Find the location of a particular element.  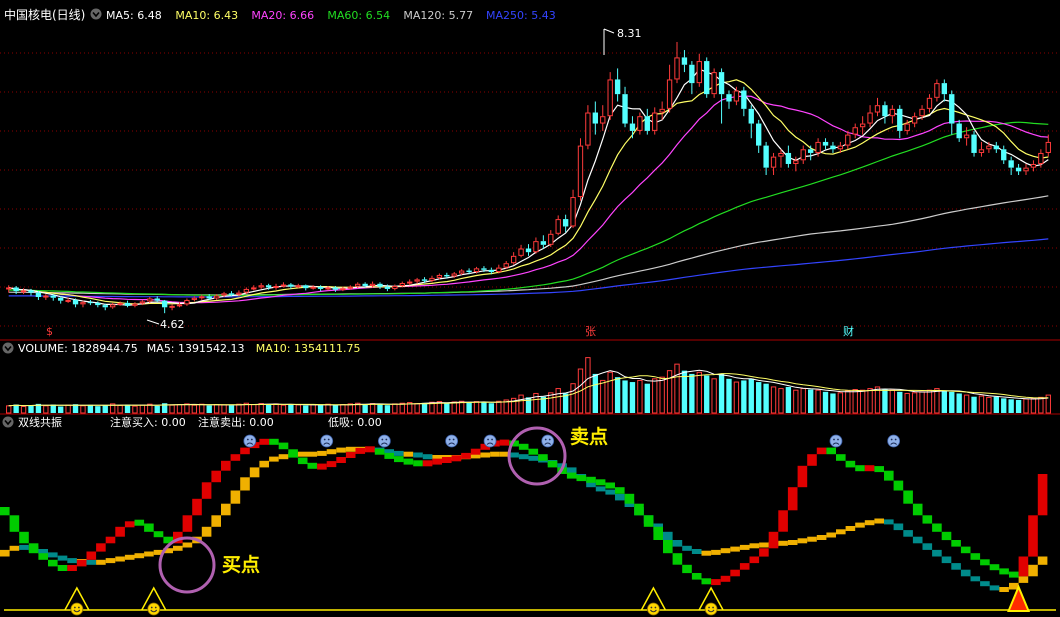

event-marker-dollar: $ is located at coordinates (49, 331).